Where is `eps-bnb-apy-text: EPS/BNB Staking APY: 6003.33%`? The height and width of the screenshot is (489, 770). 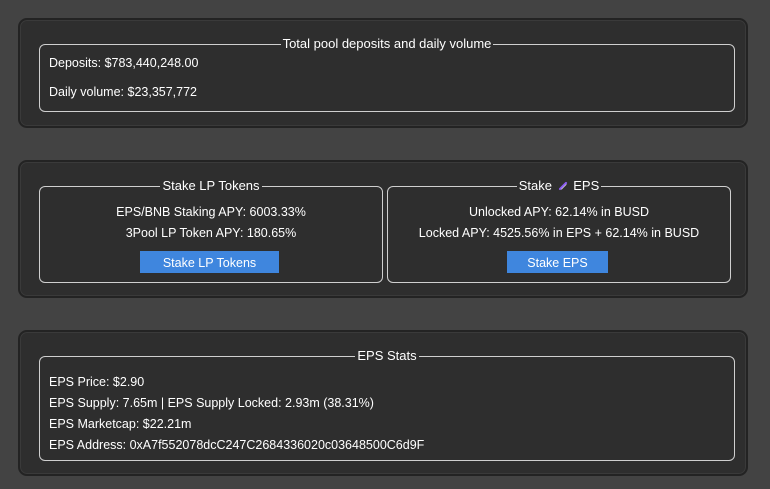
eps-bnb-apy-text: EPS/BNB Staking APY: 6003.33% is located at coordinates (211, 212).